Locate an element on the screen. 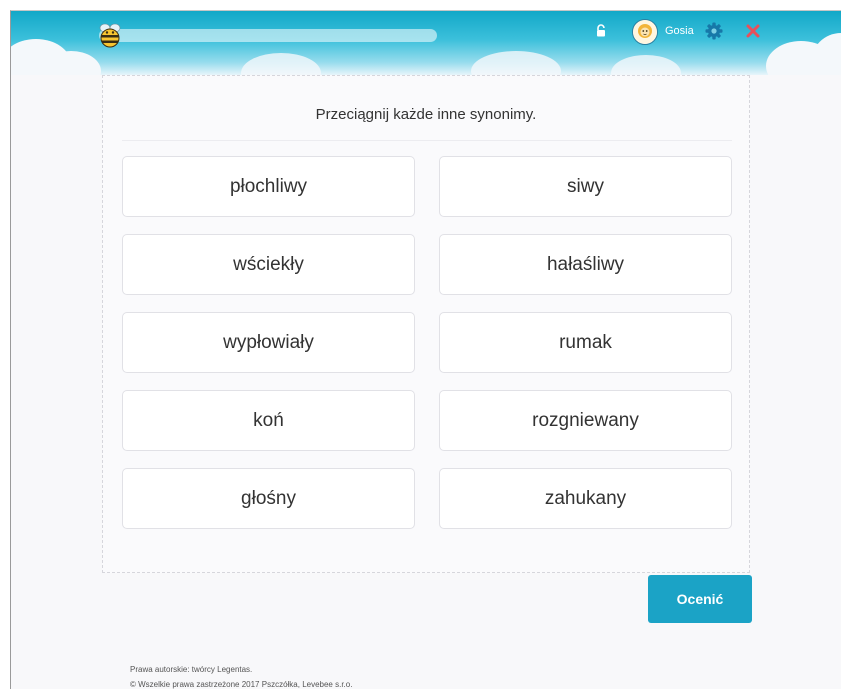 This screenshot has width=841, height=689. word-tile: siwy is located at coordinates (585, 186).